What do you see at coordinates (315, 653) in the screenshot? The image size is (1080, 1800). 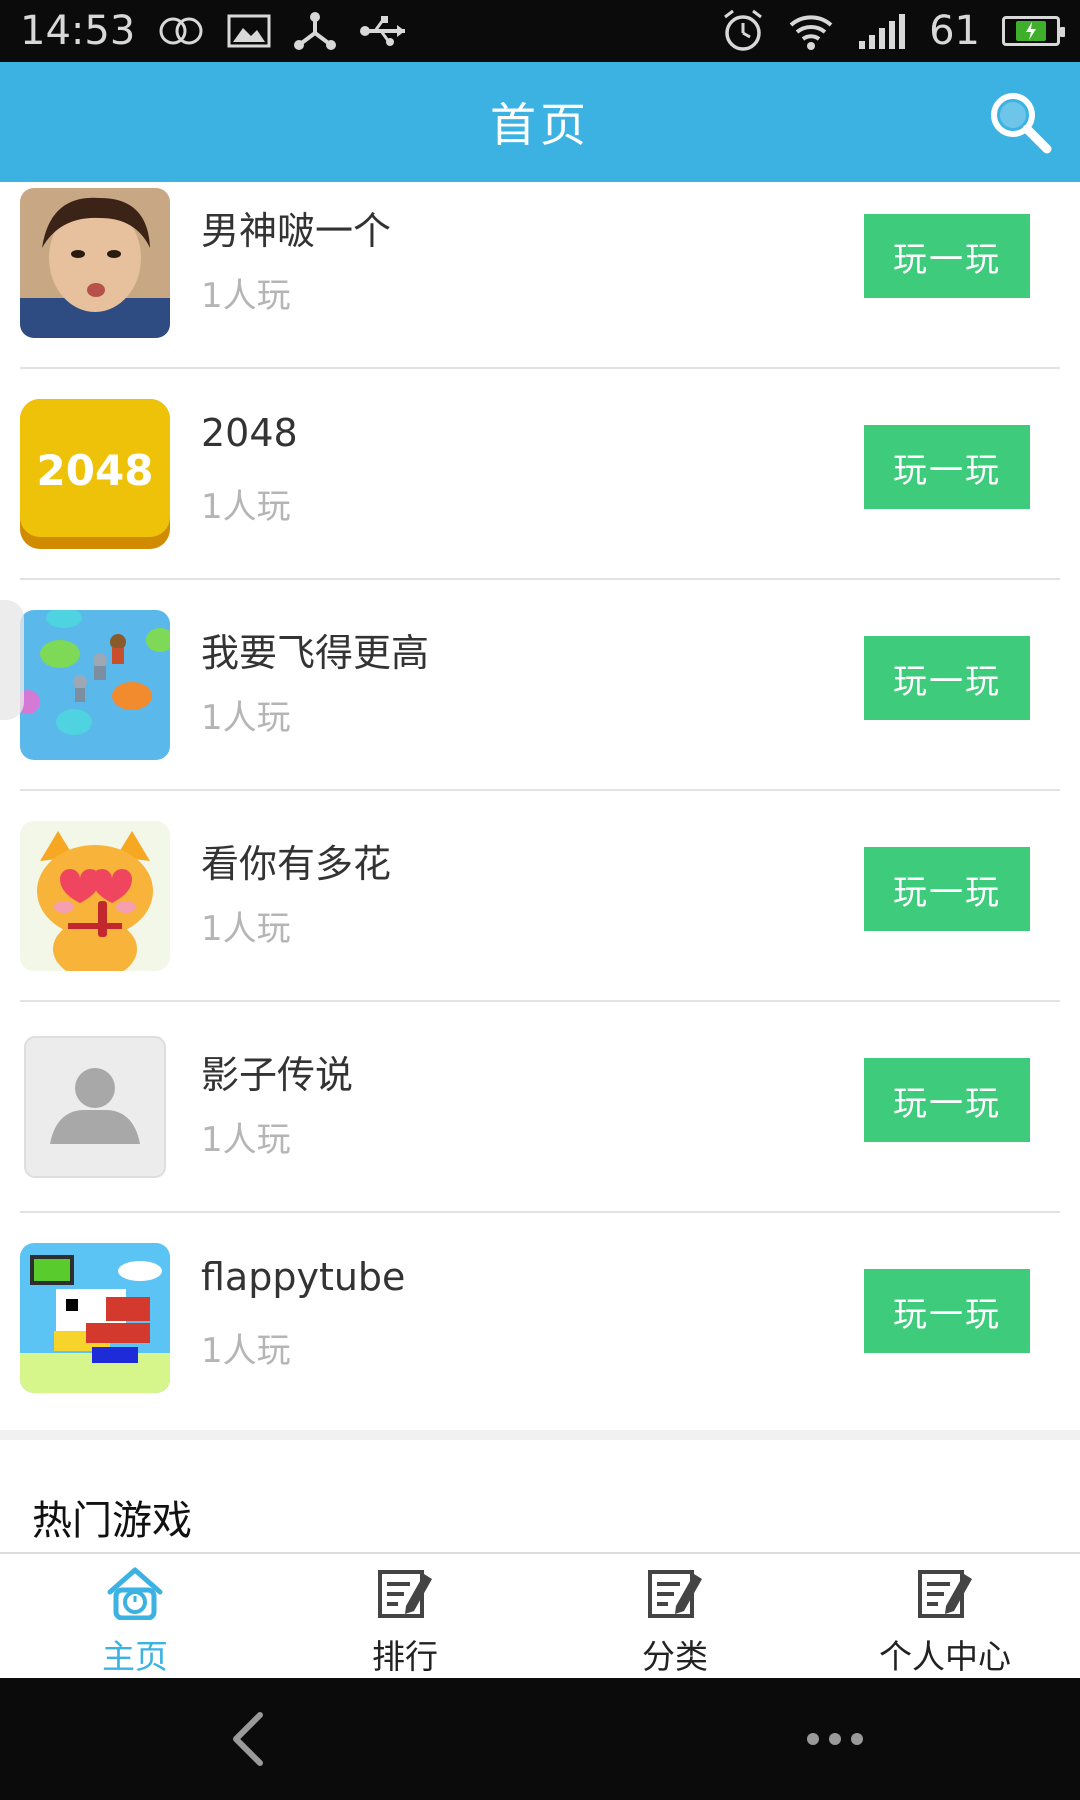 I see `game-name: 我要飞得更高` at bounding box center [315, 653].